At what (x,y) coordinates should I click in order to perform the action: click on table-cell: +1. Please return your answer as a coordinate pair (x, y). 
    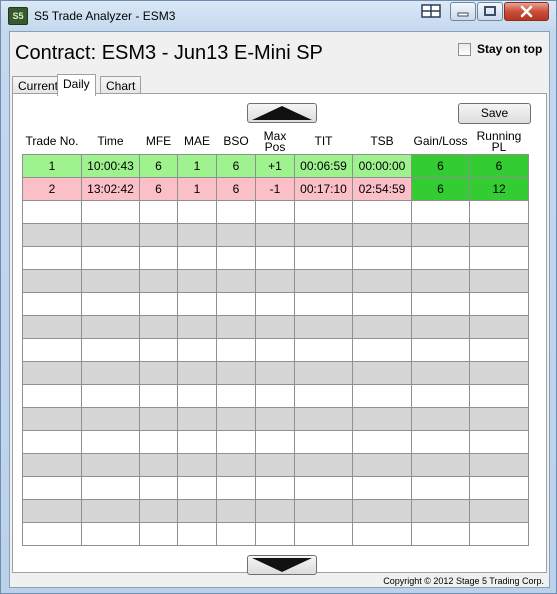
    Looking at the image, I should click on (275, 165).